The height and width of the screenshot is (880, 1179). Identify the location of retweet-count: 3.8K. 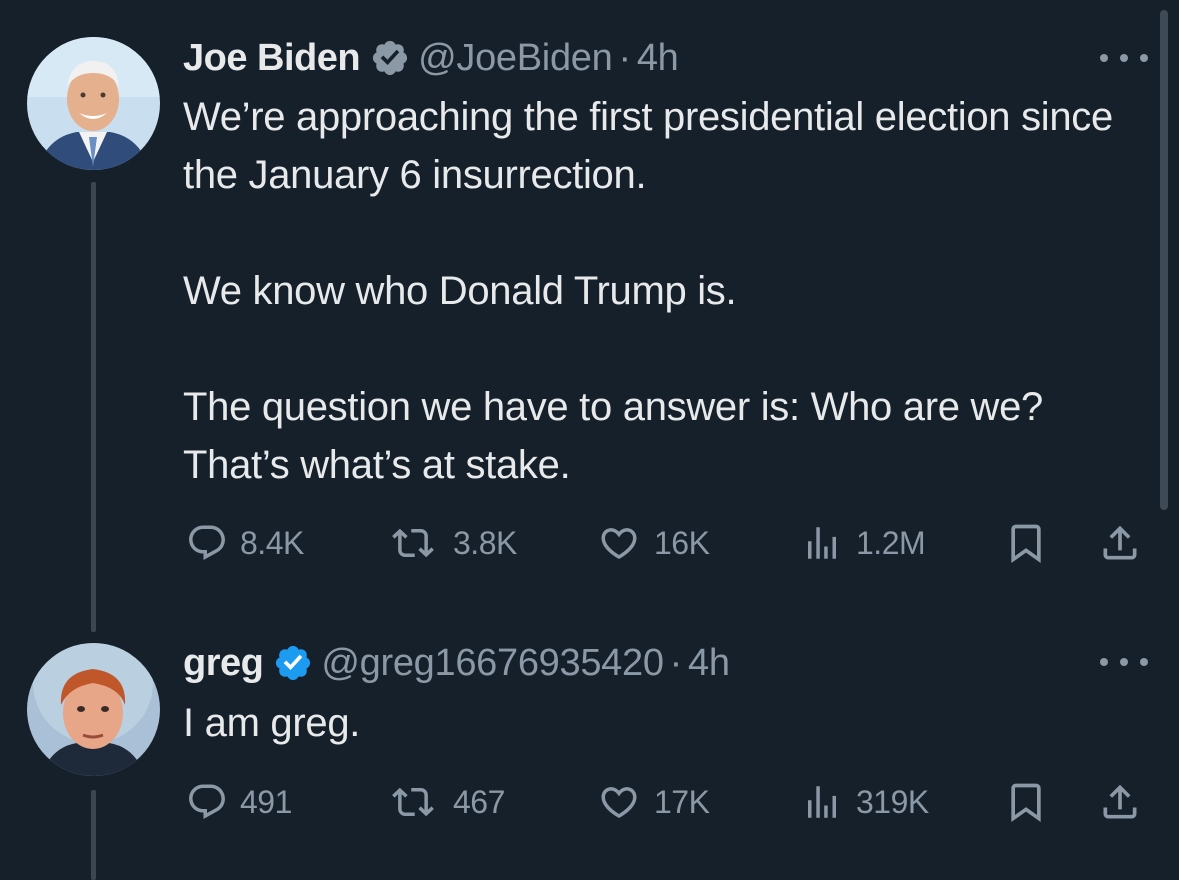
(485, 542).